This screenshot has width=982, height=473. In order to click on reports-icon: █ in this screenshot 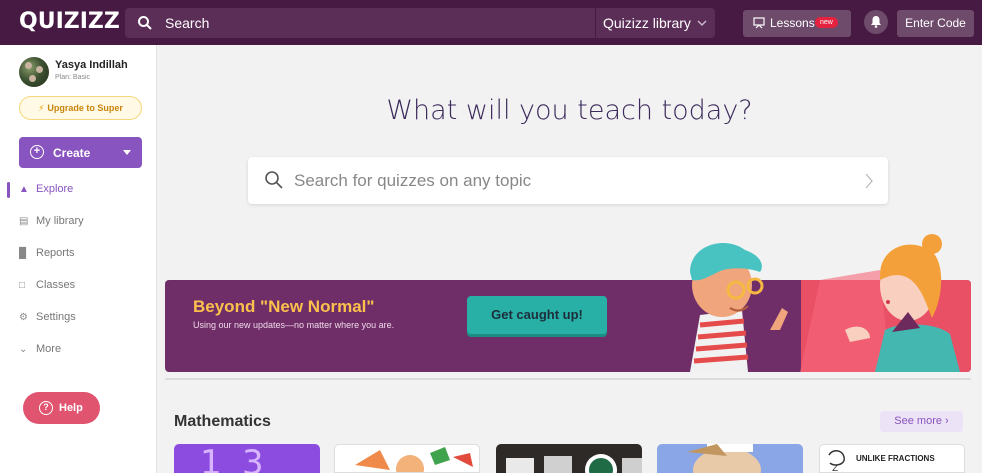, I will do `click(23, 253)`.